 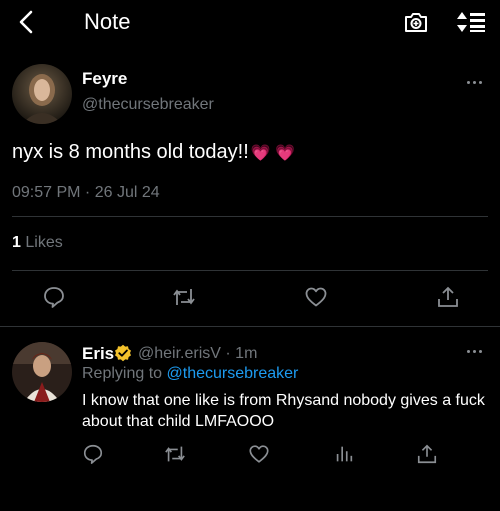 What do you see at coordinates (130, 152) in the screenshot?
I see `tweet-body: nyx is 8 months old today!!` at bounding box center [130, 152].